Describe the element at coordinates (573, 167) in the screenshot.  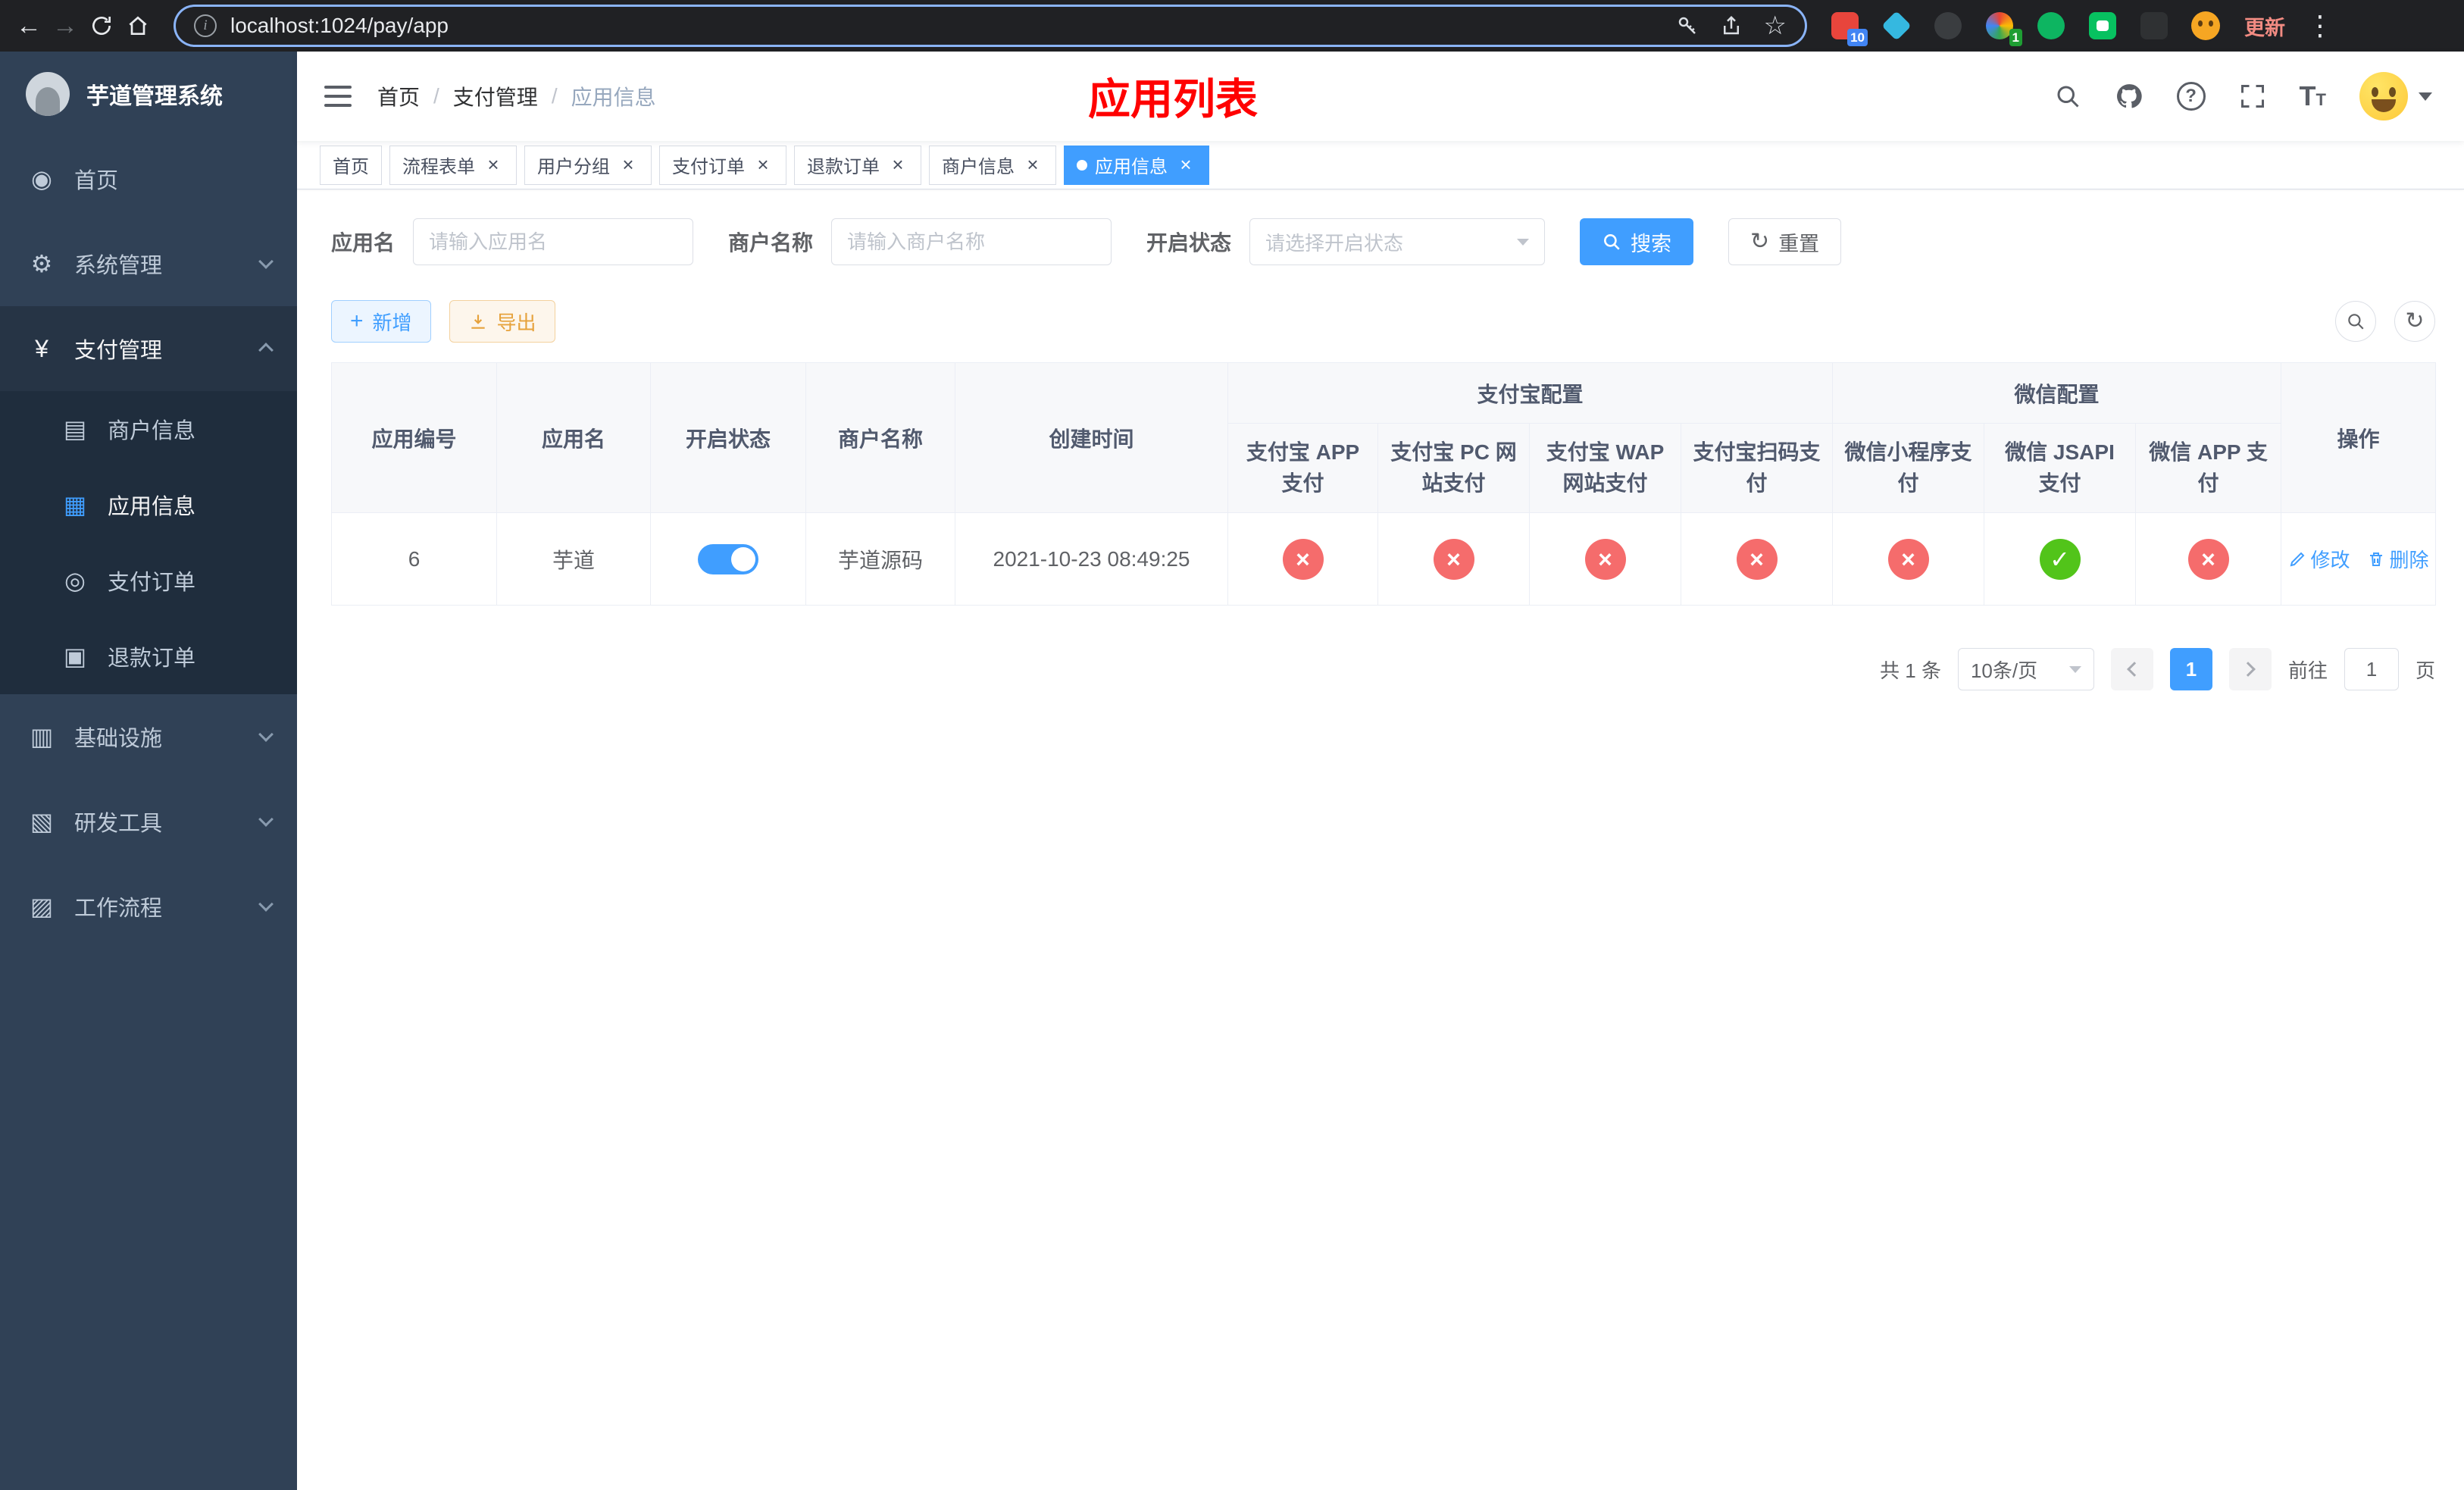
I see `tab-label: 用户分组` at that location.